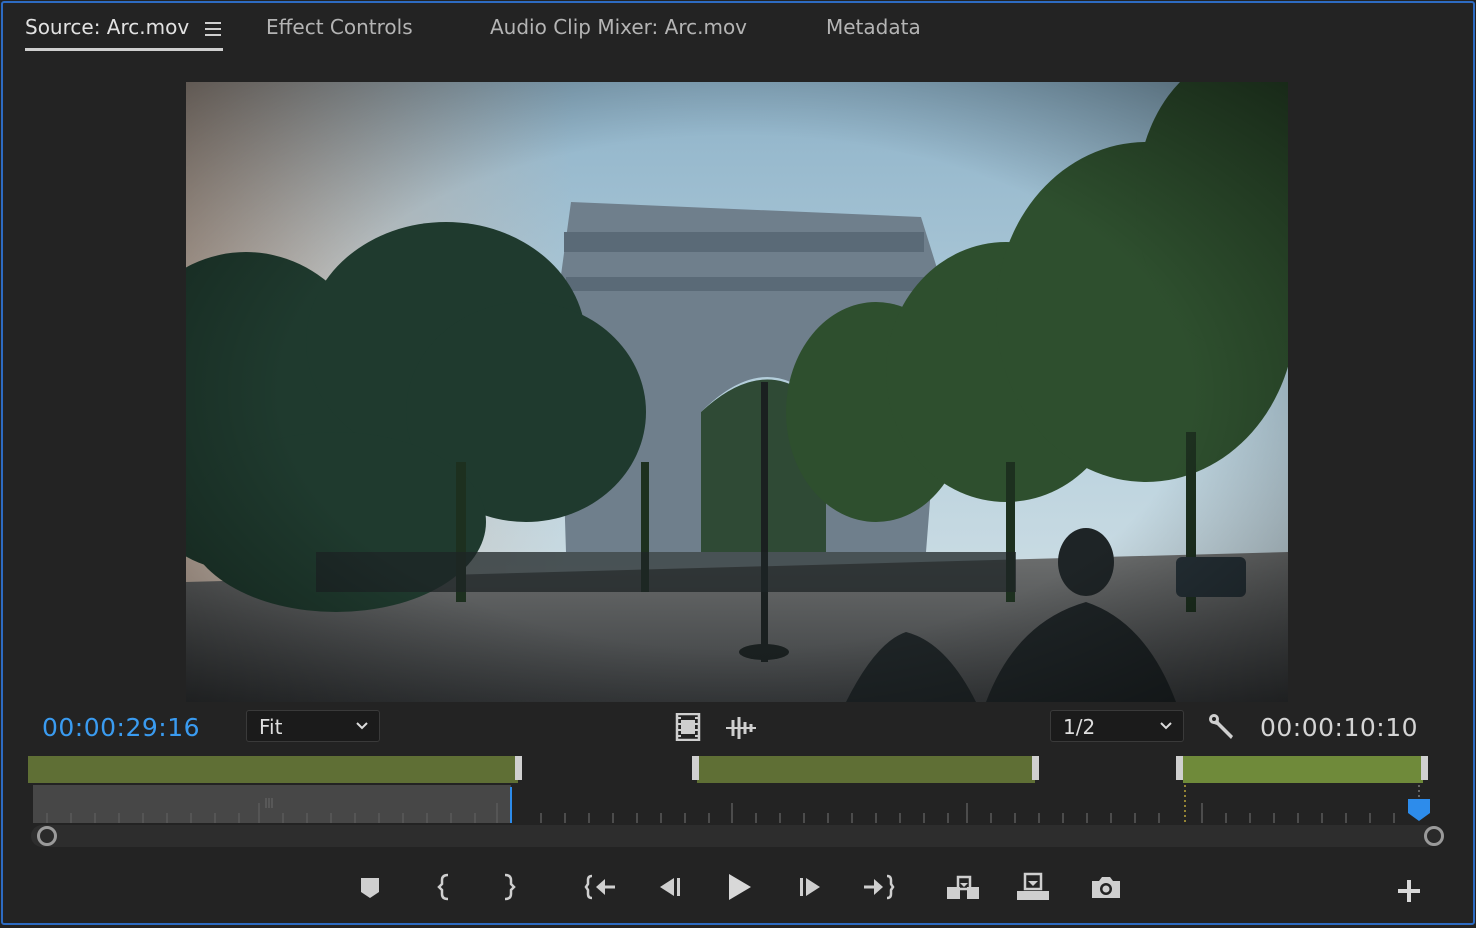 The width and height of the screenshot is (1476, 928). I want to click on add-marker-button, so click(370, 887).